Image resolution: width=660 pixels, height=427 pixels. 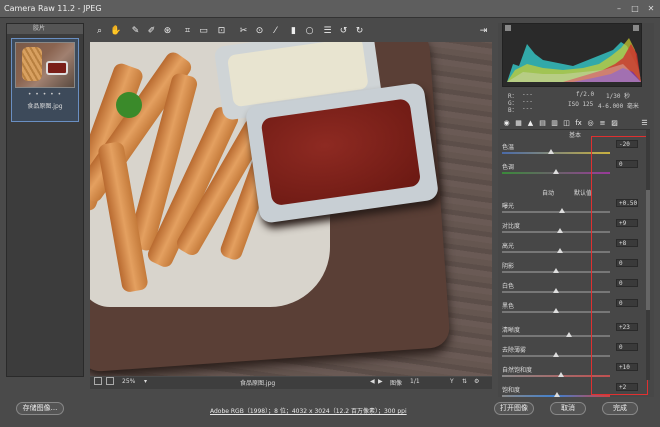 I want to click on highlight-clip-icon, so click(x=636, y=28).